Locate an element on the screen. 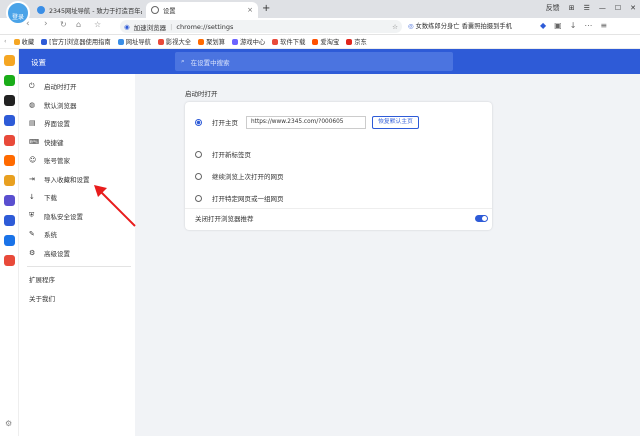  sidebar-item: ▤ 界面设置 is located at coordinates (49, 123).